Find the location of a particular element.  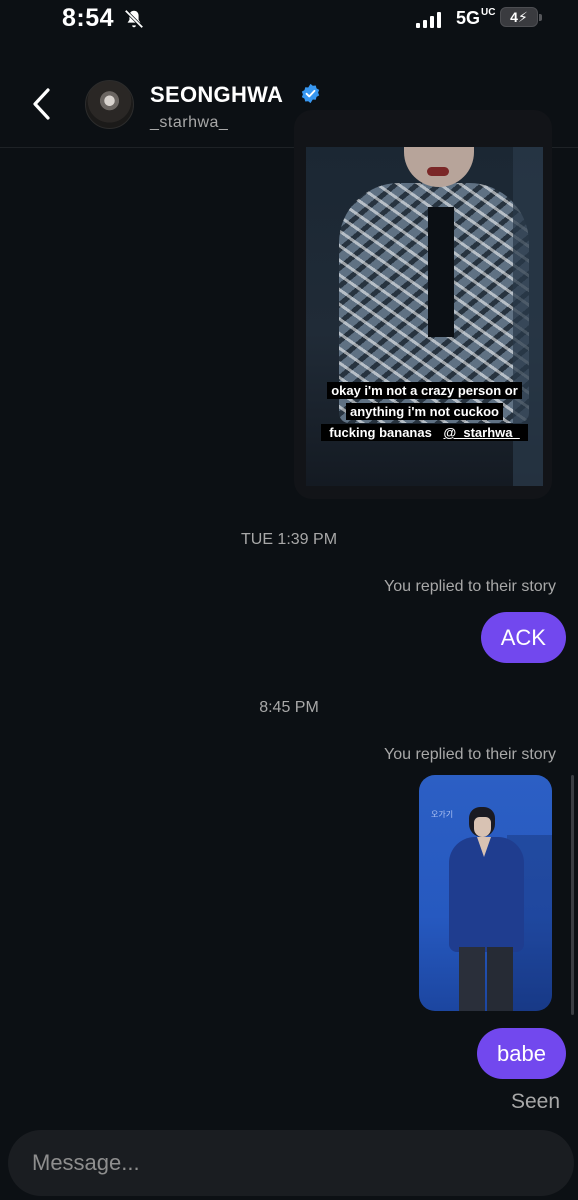

caption-line-3-text: fucking bananas is located at coordinates (382, 432).